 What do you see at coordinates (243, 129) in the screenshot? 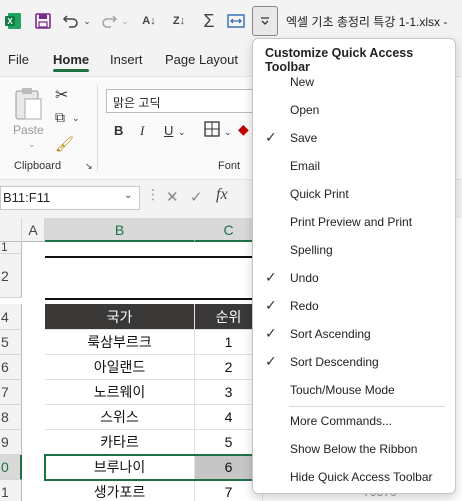
I see `fill-color-icon: ◆` at bounding box center [243, 129].